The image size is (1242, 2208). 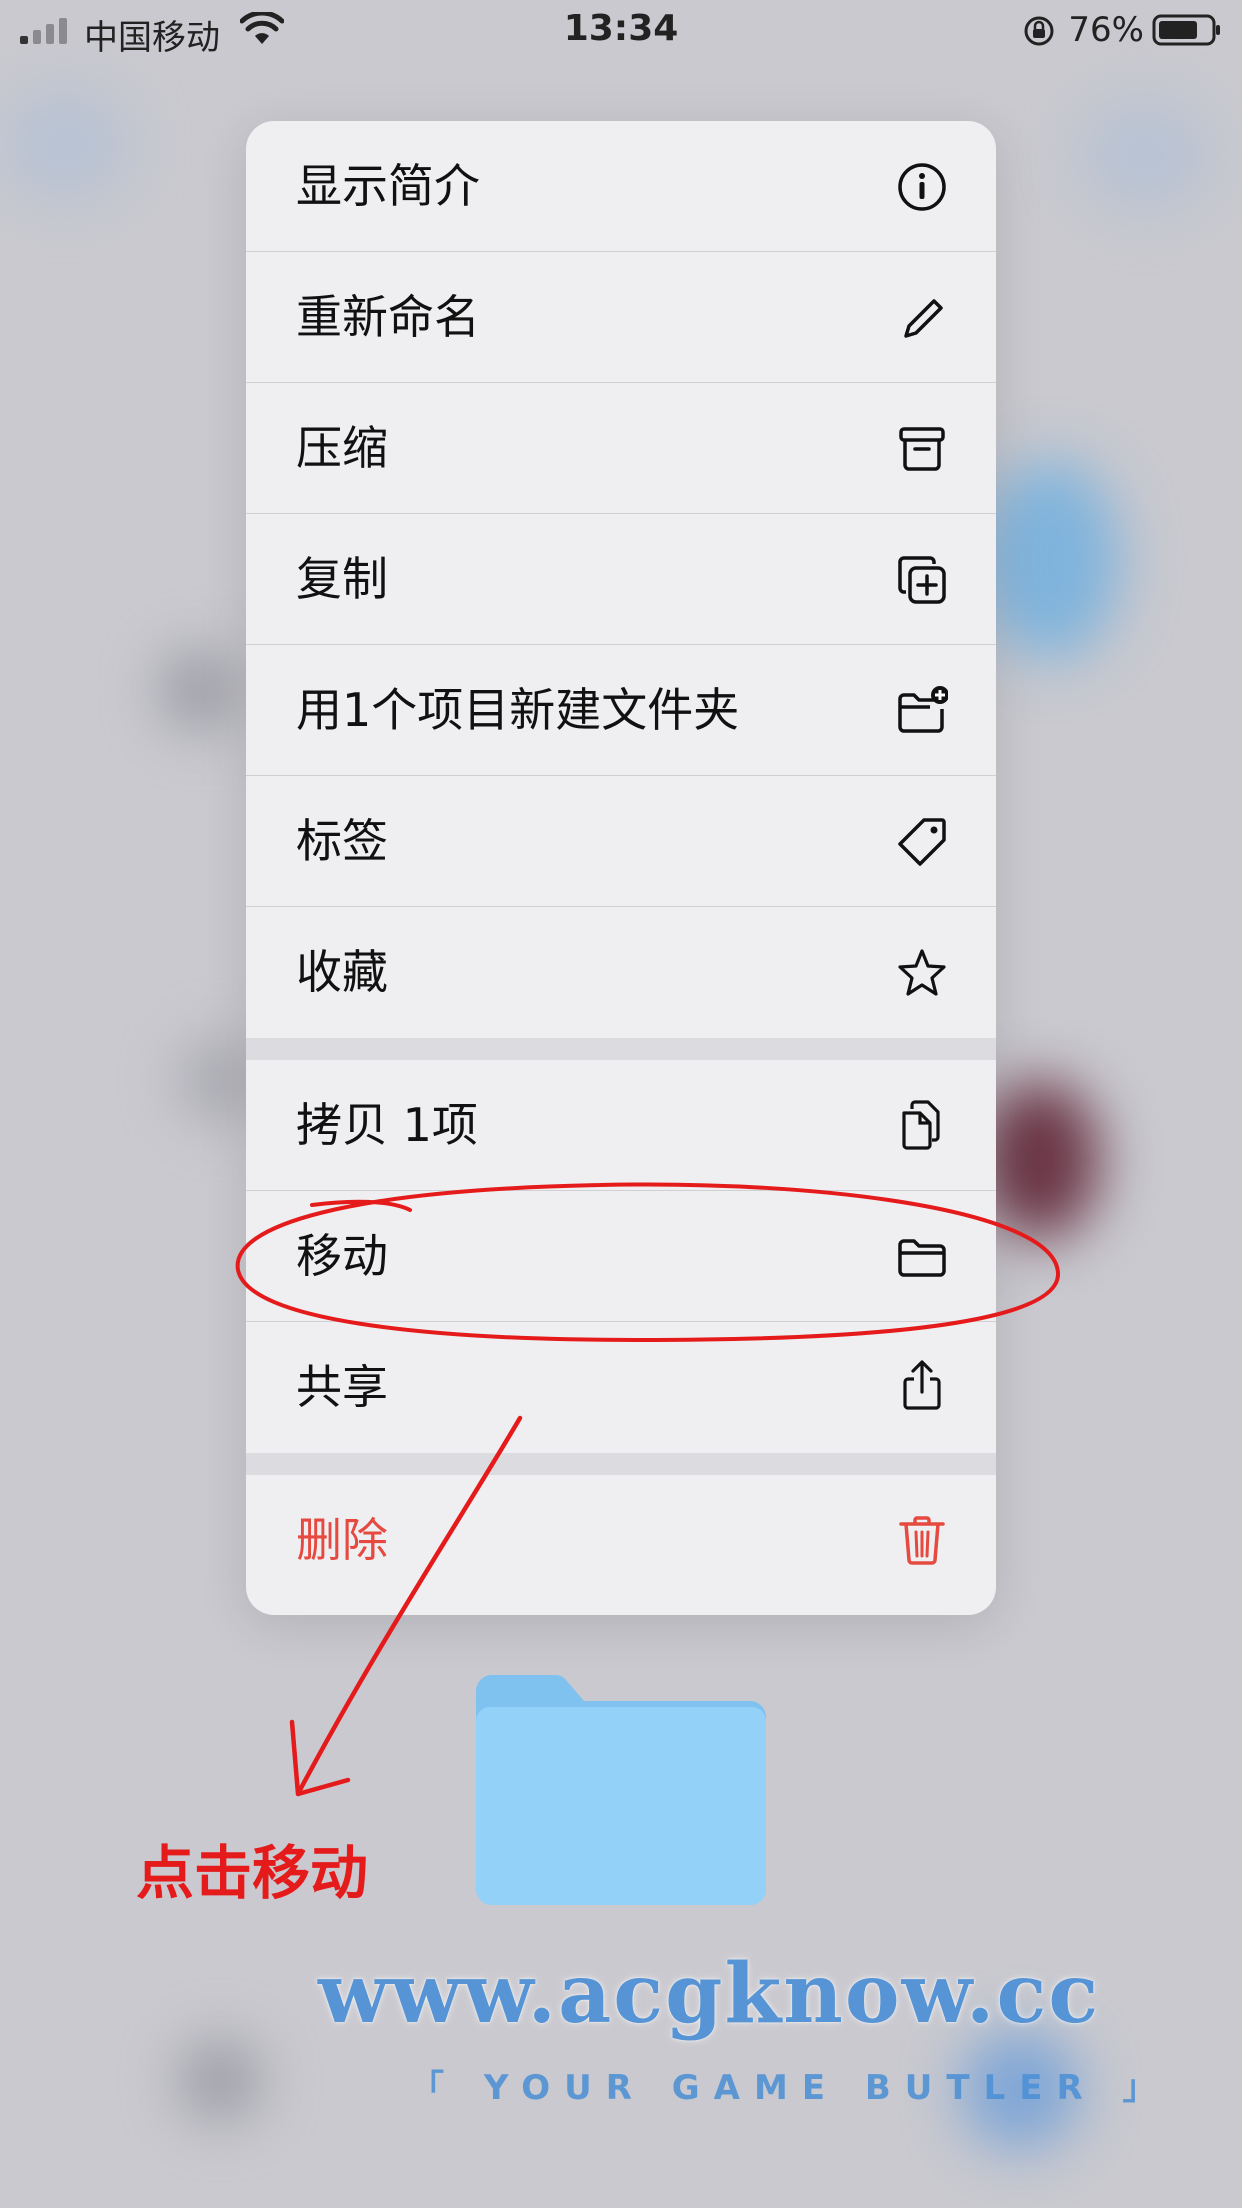 What do you see at coordinates (1039, 31) in the screenshot?
I see `orientation-lock-icon` at bounding box center [1039, 31].